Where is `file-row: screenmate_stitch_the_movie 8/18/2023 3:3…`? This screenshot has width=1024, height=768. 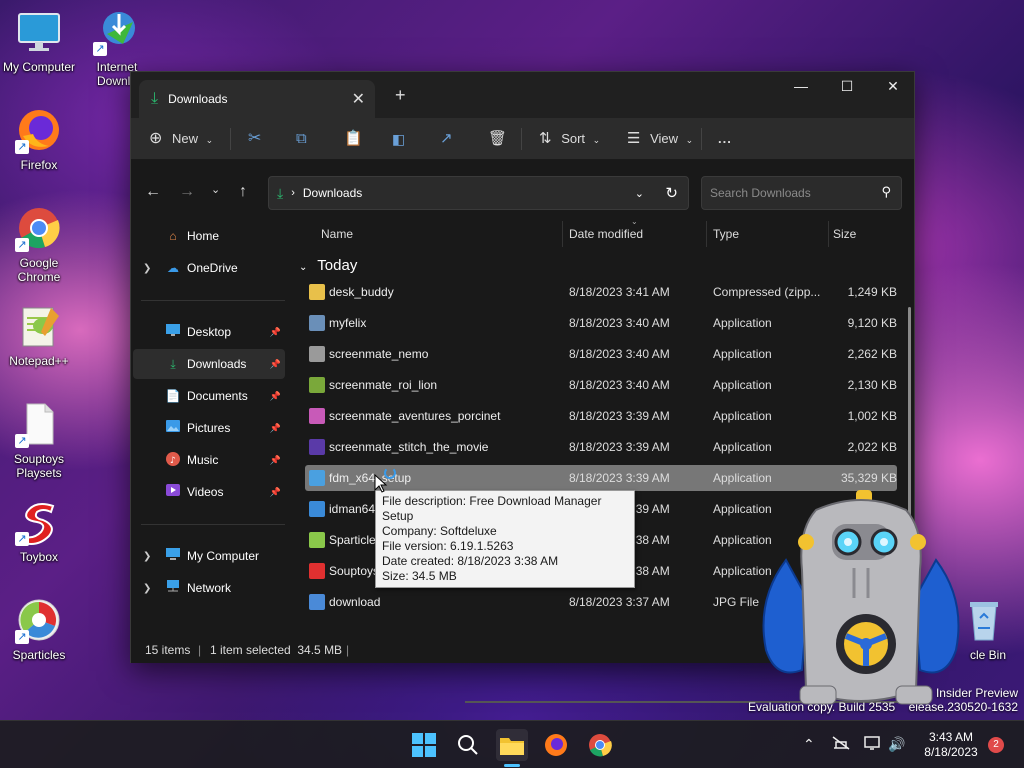 file-row: screenmate_stitch_the_movie 8/18/2023 3:3… is located at coordinates (601, 447).